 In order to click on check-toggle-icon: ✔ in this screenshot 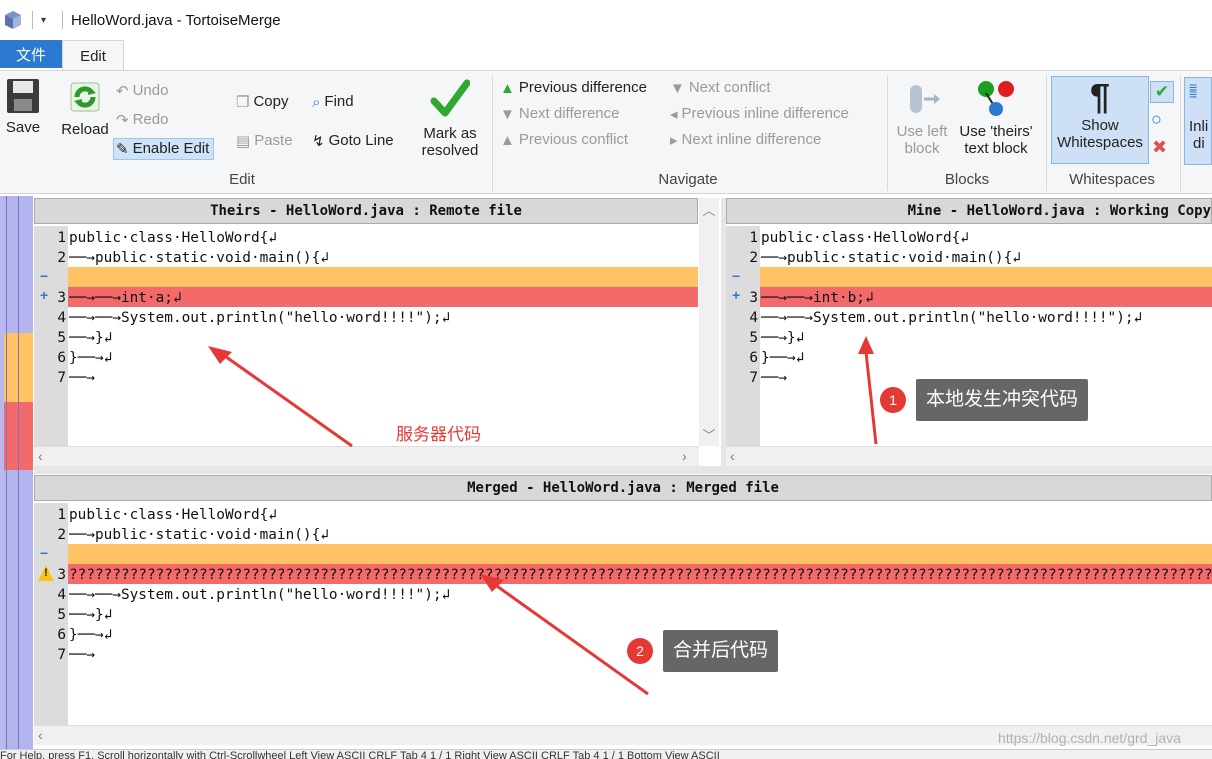, I will do `click(1162, 92)`.